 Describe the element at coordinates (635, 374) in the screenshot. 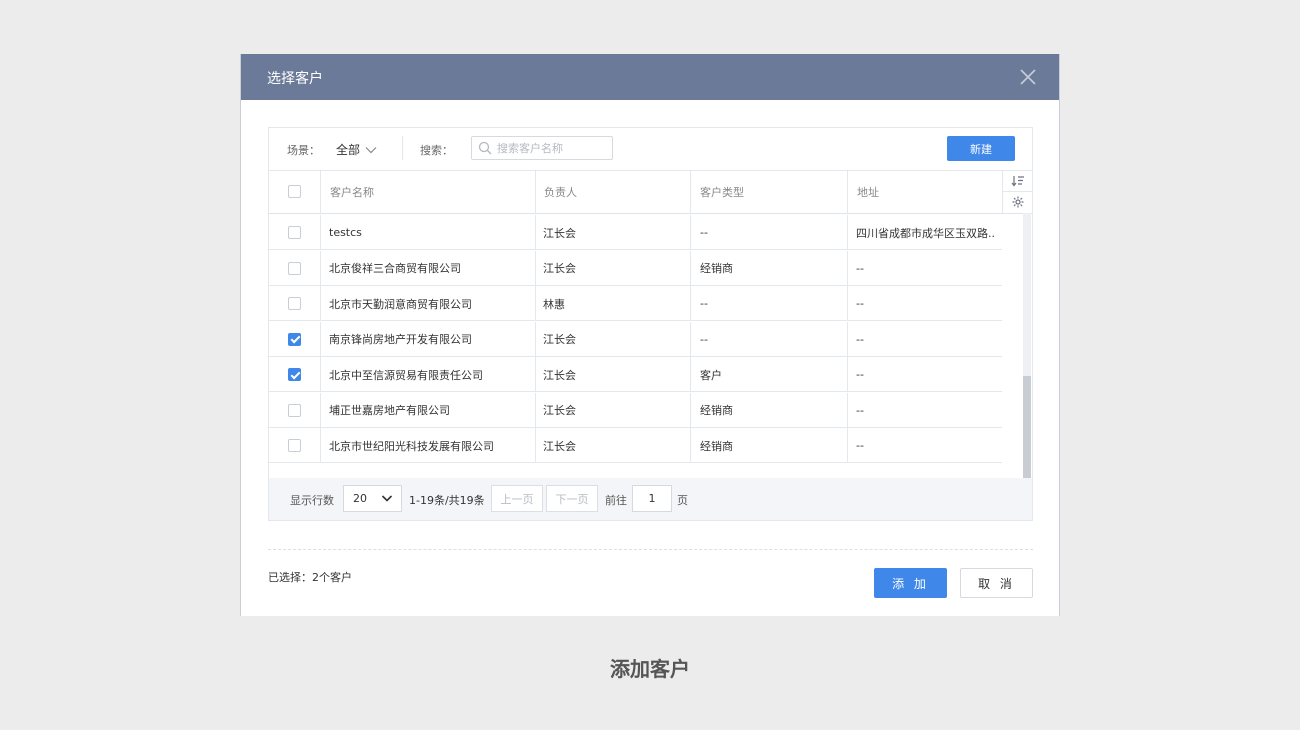

I see `table-row: 北京中至信源贸易有限责任公司 江长会 客户 --` at that location.